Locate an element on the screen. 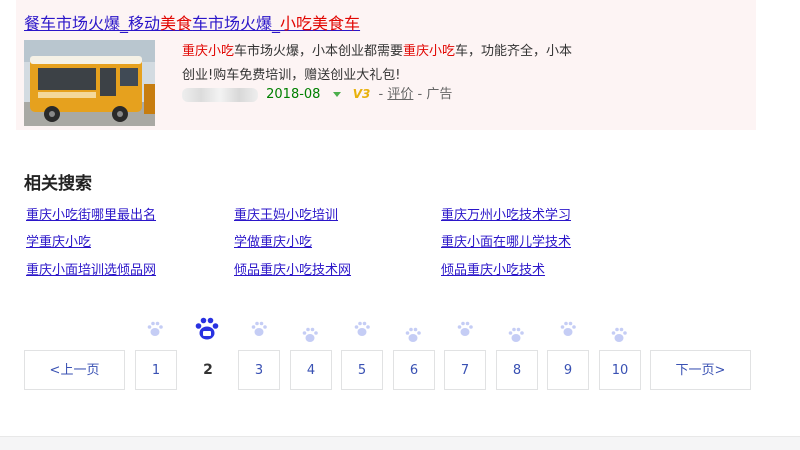  ad-meta: 2018-08 V3 - 评价 - 广告 is located at coordinates (317, 94).